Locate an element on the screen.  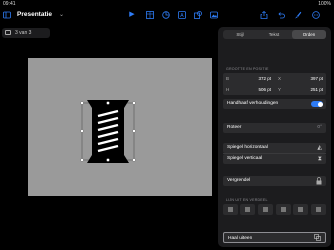
tab-style: Stijl is located at coordinates (240, 34).